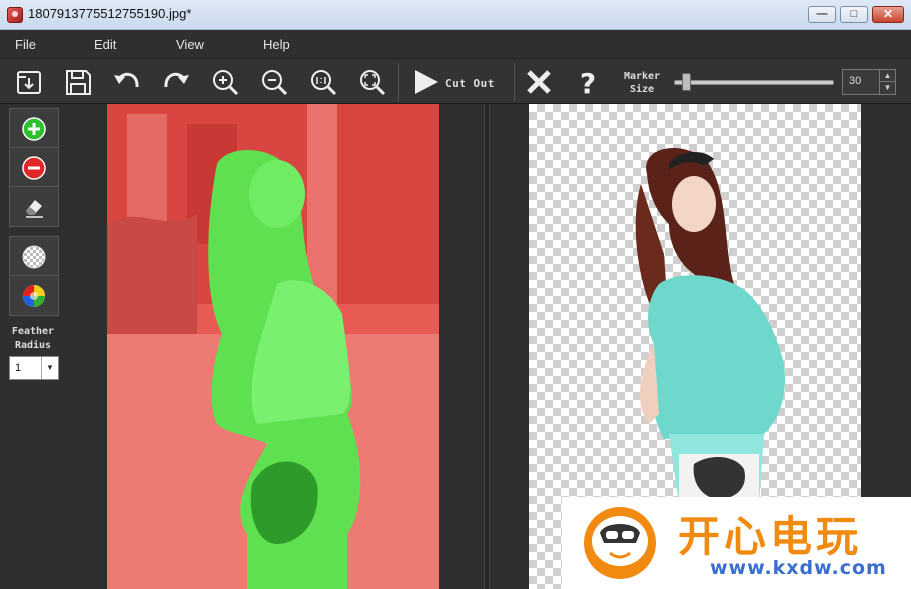  I want to click on minimize-icon: —, so click(822, 14).